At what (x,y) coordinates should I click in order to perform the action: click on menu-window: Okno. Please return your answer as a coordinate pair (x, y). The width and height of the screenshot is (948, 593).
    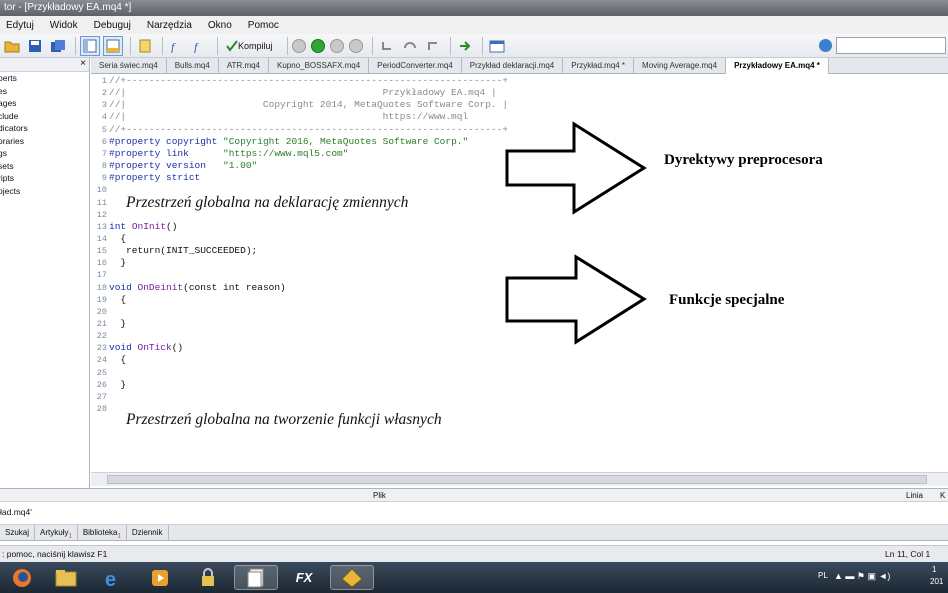
    Looking at the image, I should click on (220, 25).